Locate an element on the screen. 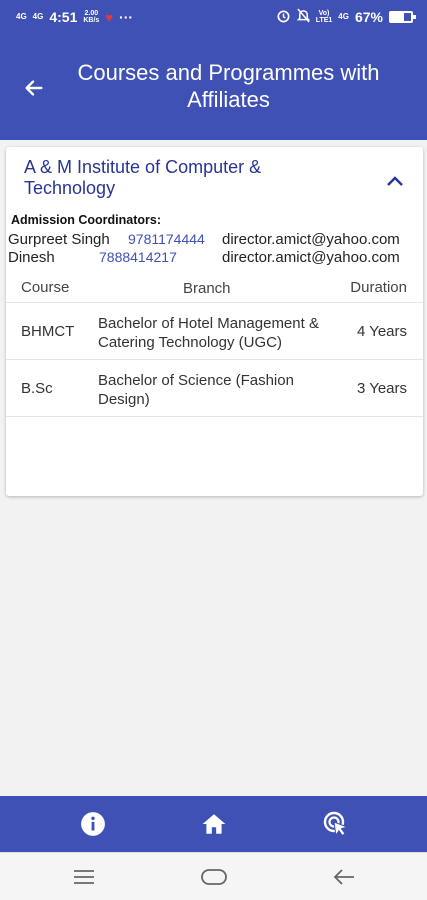  course-branch: Bachelor of Science (Fashion Design) is located at coordinates (196, 390).